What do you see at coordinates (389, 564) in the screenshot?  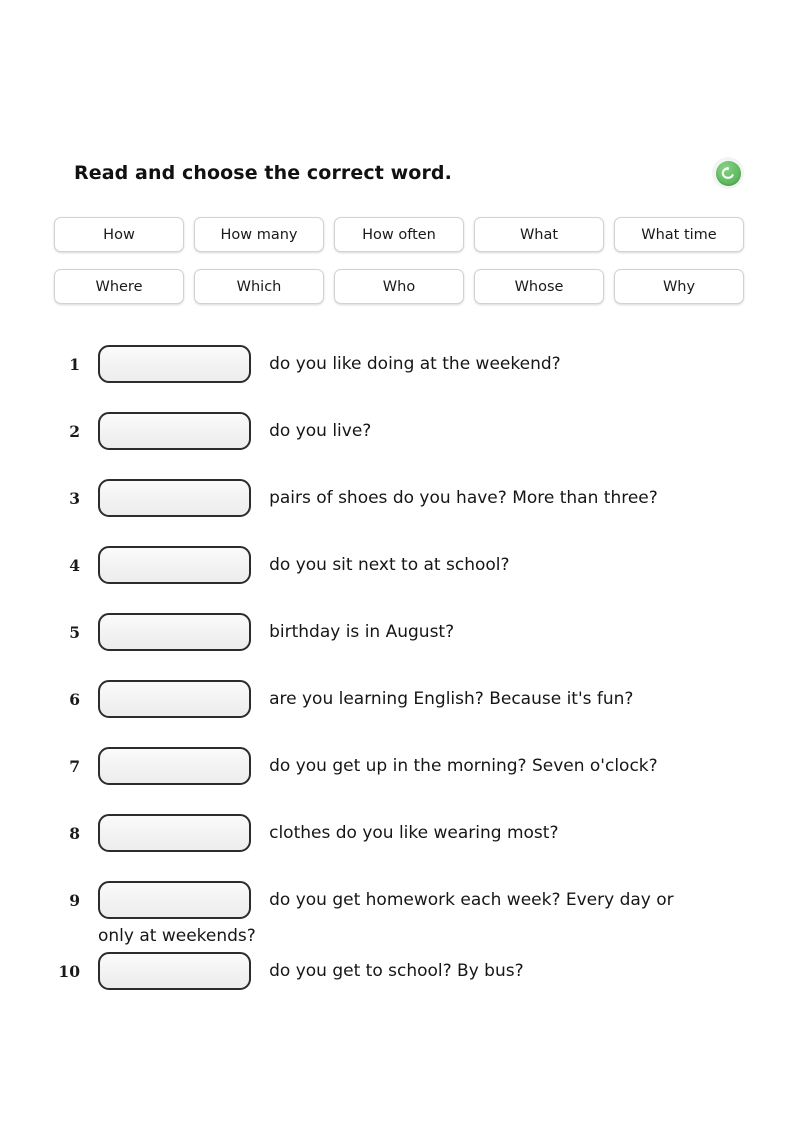 I see `question-text: do you sit next to at school?` at bounding box center [389, 564].